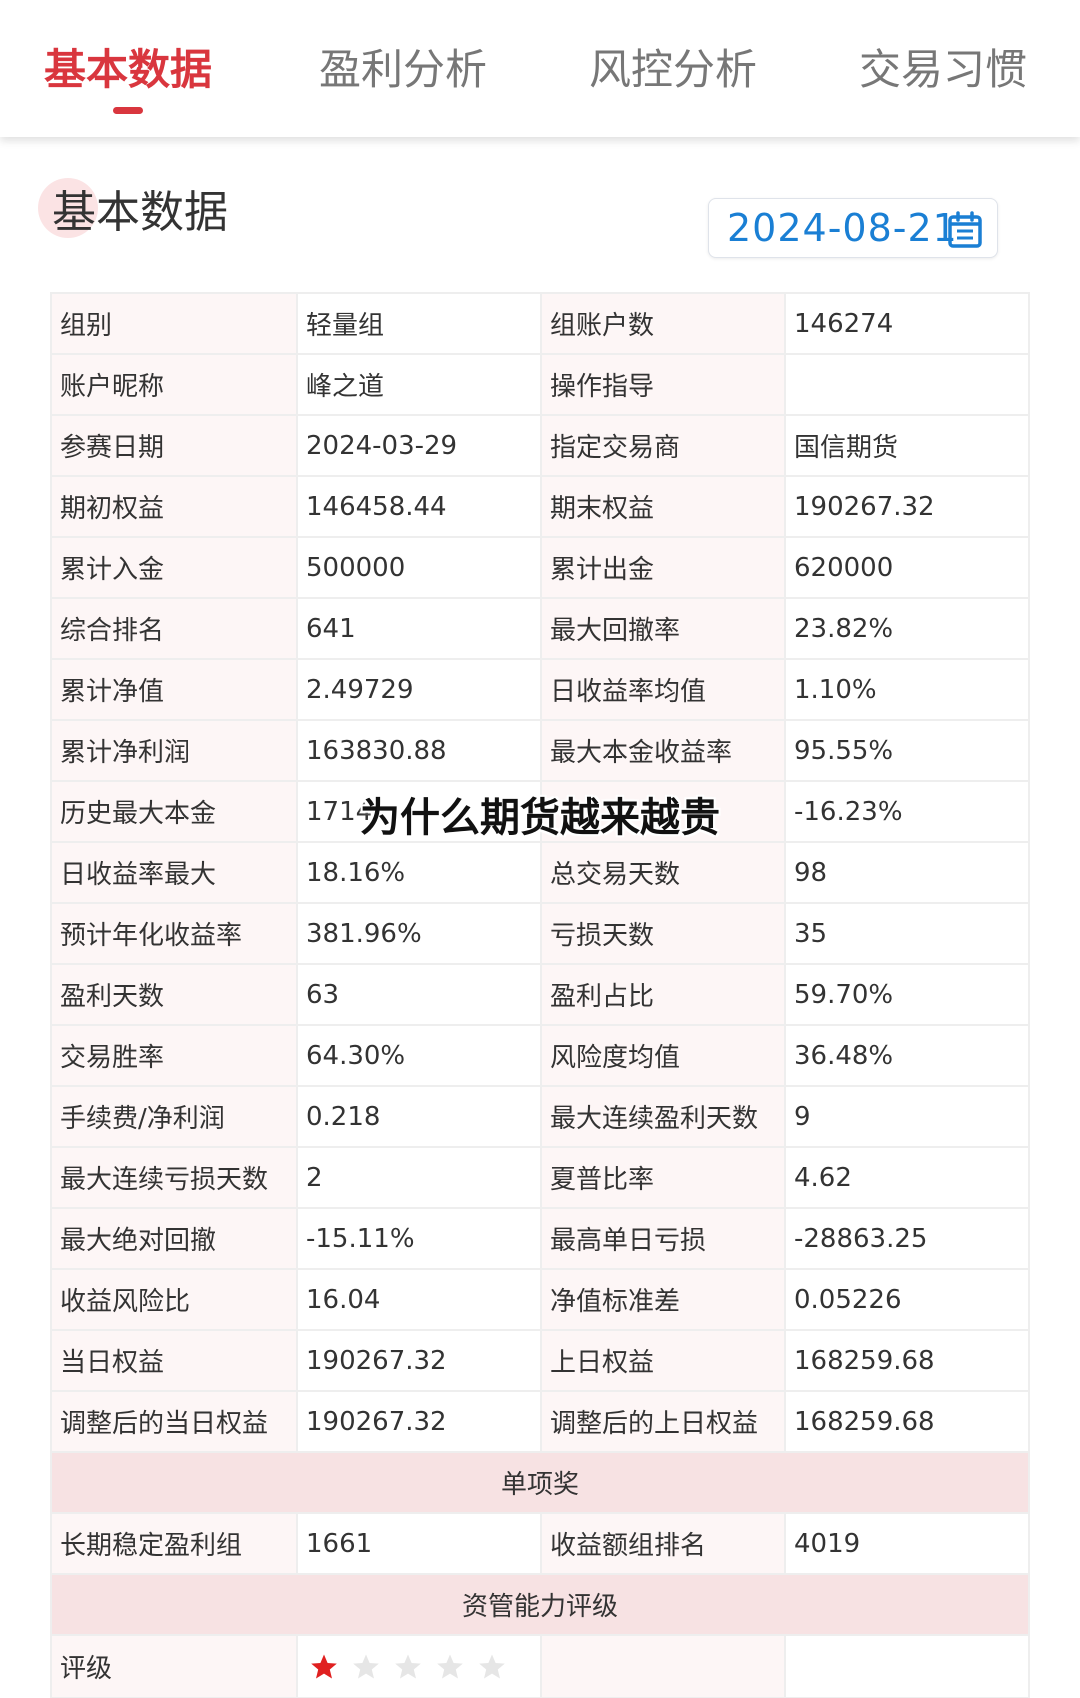 The width and height of the screenshot is (1080, 1698). What do you see at coordinates (418, 750) in the screenshot?
I see `cell-value: 163830.88` at bounding box center [418, 750].